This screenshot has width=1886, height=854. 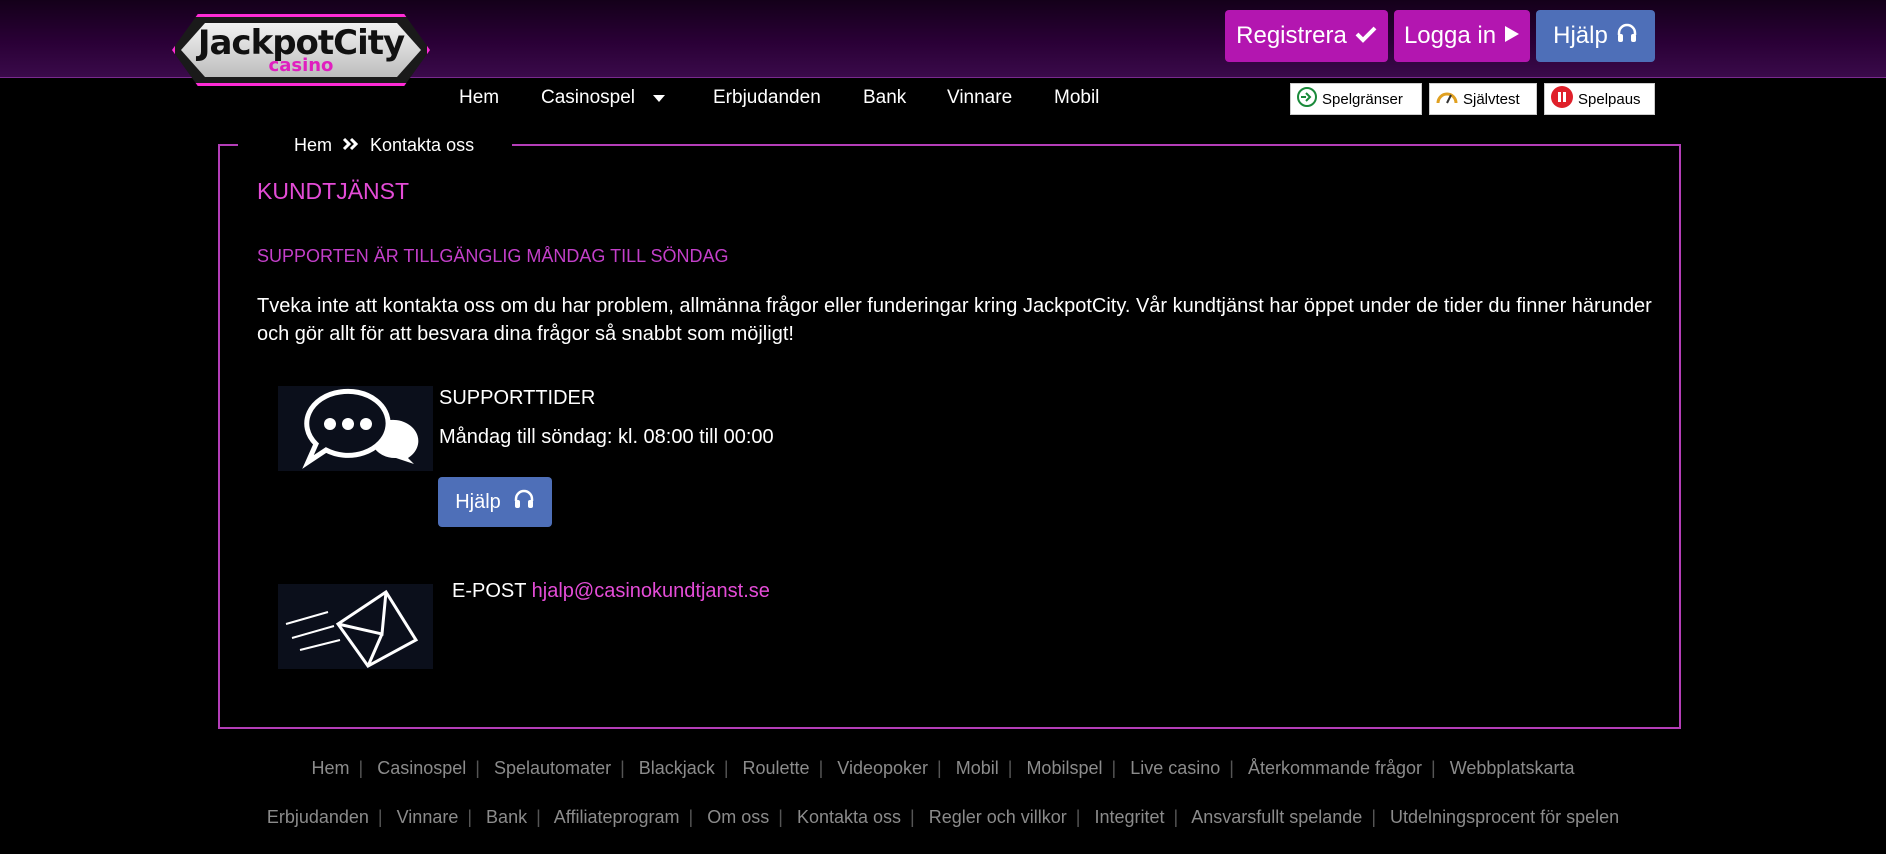 I want to click on footer-link-om-oss: Om oss, so click(x=738, y=817).